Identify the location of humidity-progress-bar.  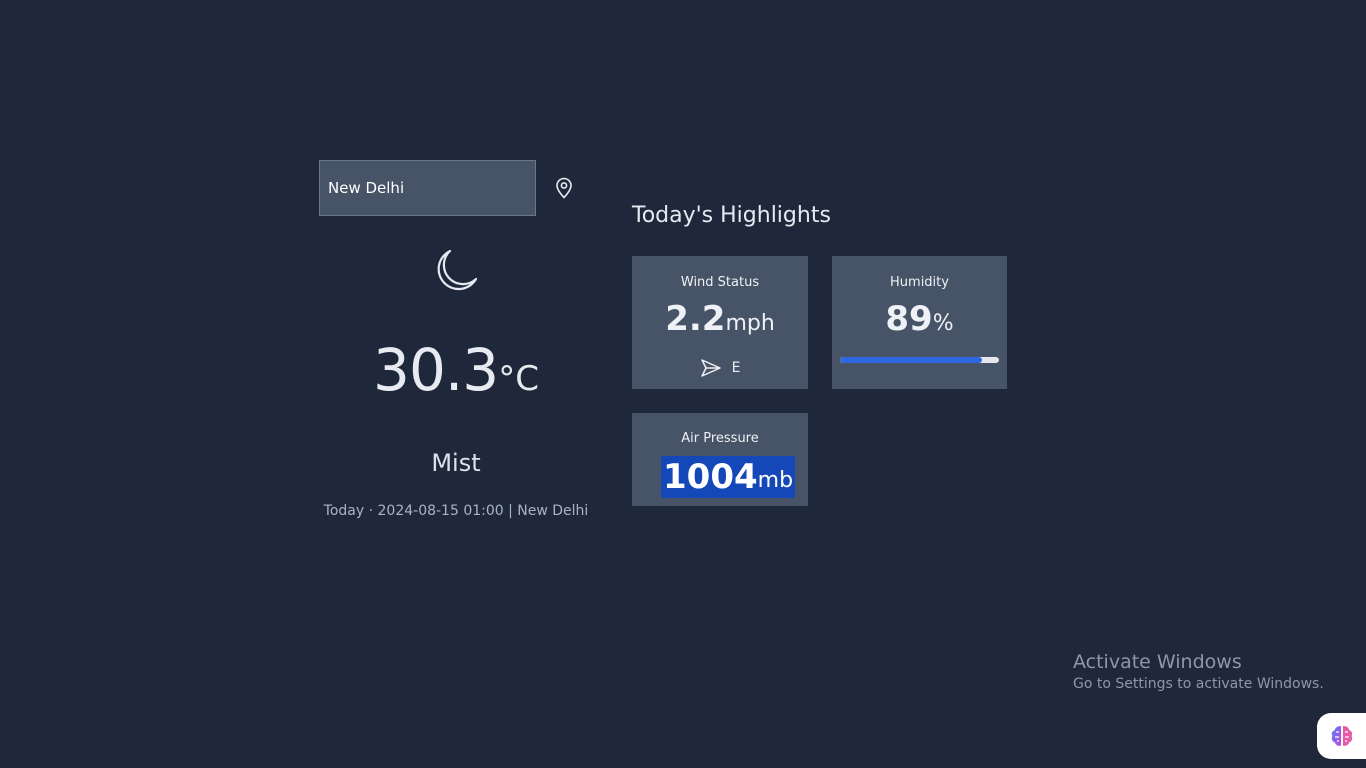
(919, 360).